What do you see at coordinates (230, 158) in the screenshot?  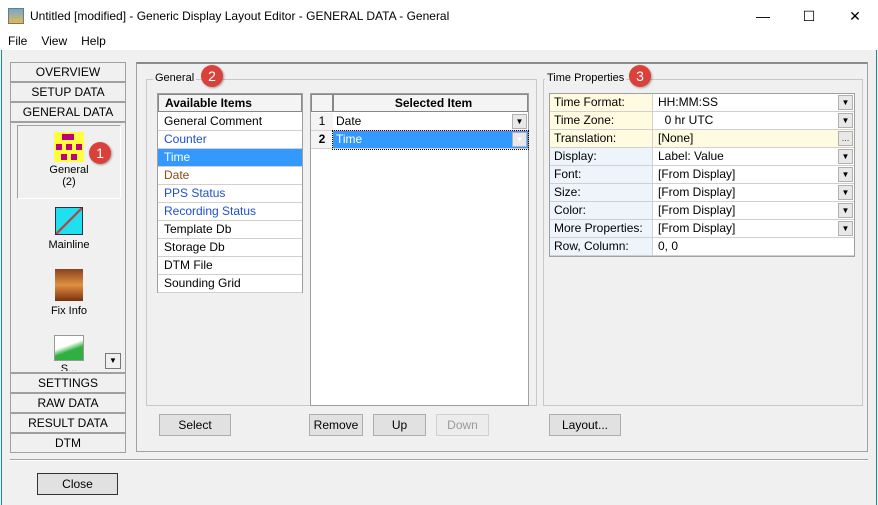 I see `available-item: Time` at bounding box center [230, 158].